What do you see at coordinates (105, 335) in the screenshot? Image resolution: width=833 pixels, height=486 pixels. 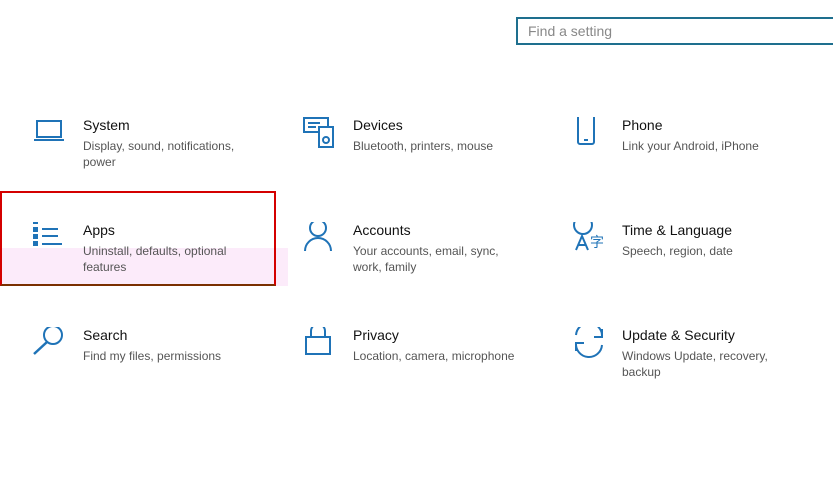 I see `tile-title: Search` at bounding box center [105, 335].